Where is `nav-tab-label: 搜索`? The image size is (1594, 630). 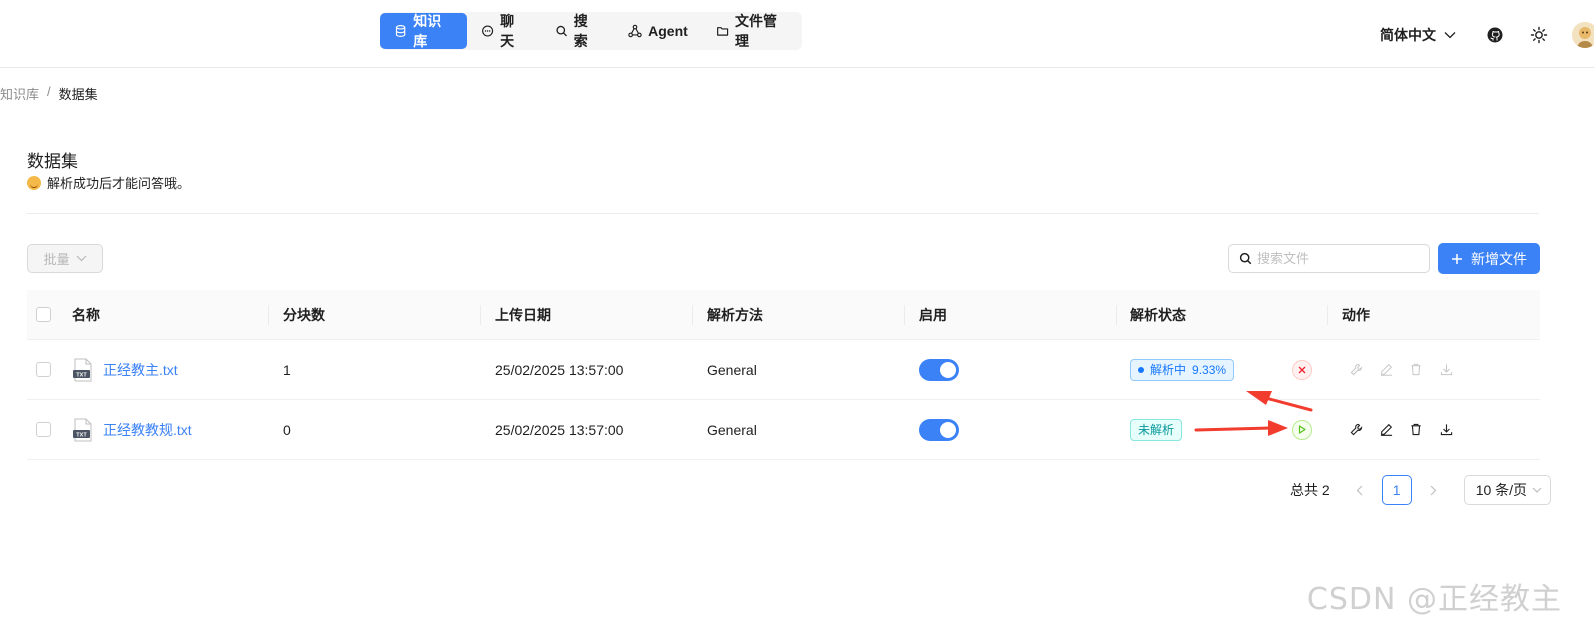
nav-tab-label: 搜索 is located at coordinates (580, 31).